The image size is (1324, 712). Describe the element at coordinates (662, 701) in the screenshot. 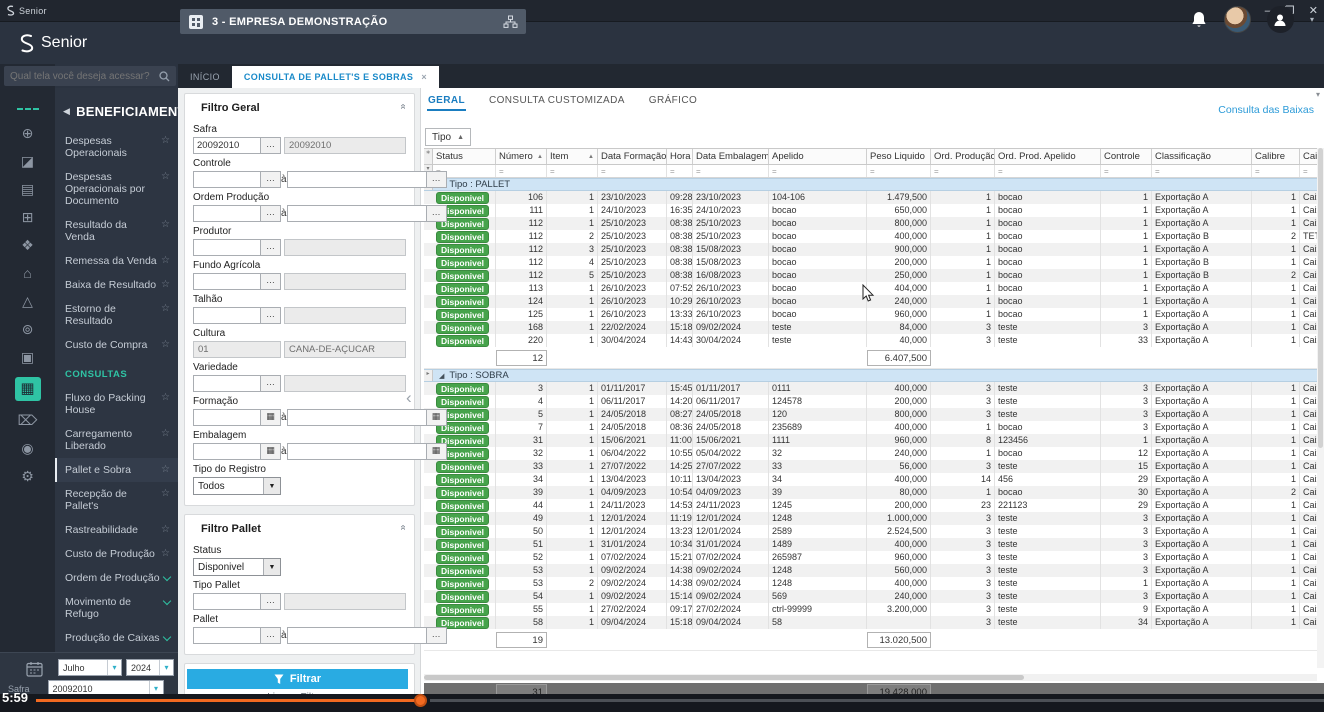

I see `video-player-bar: 5:59` at that location.